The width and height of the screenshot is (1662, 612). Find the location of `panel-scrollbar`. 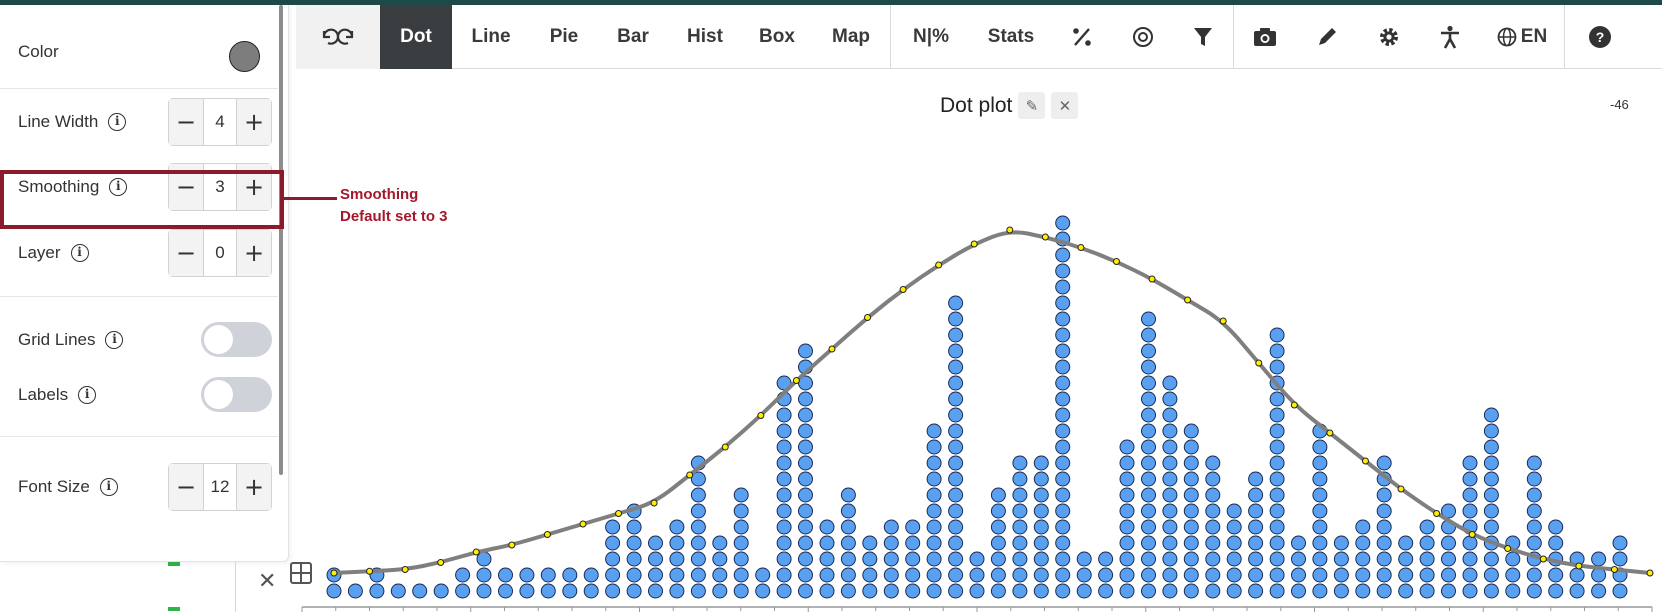

panel-scrollbar is located at coordinates (281, 240).